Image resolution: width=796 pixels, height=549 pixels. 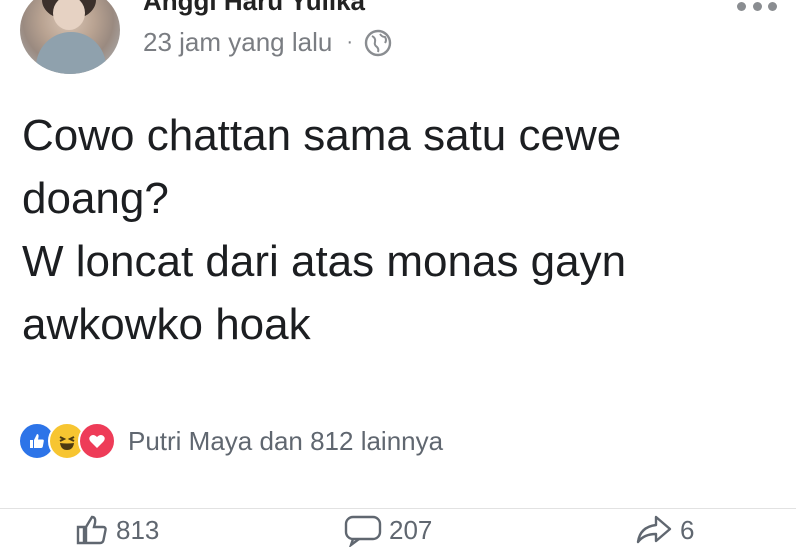 What do you see at coordinates (91, 530) in the screenshot?
I see `thumbs-up-icon` at bounding box center [91, 530].